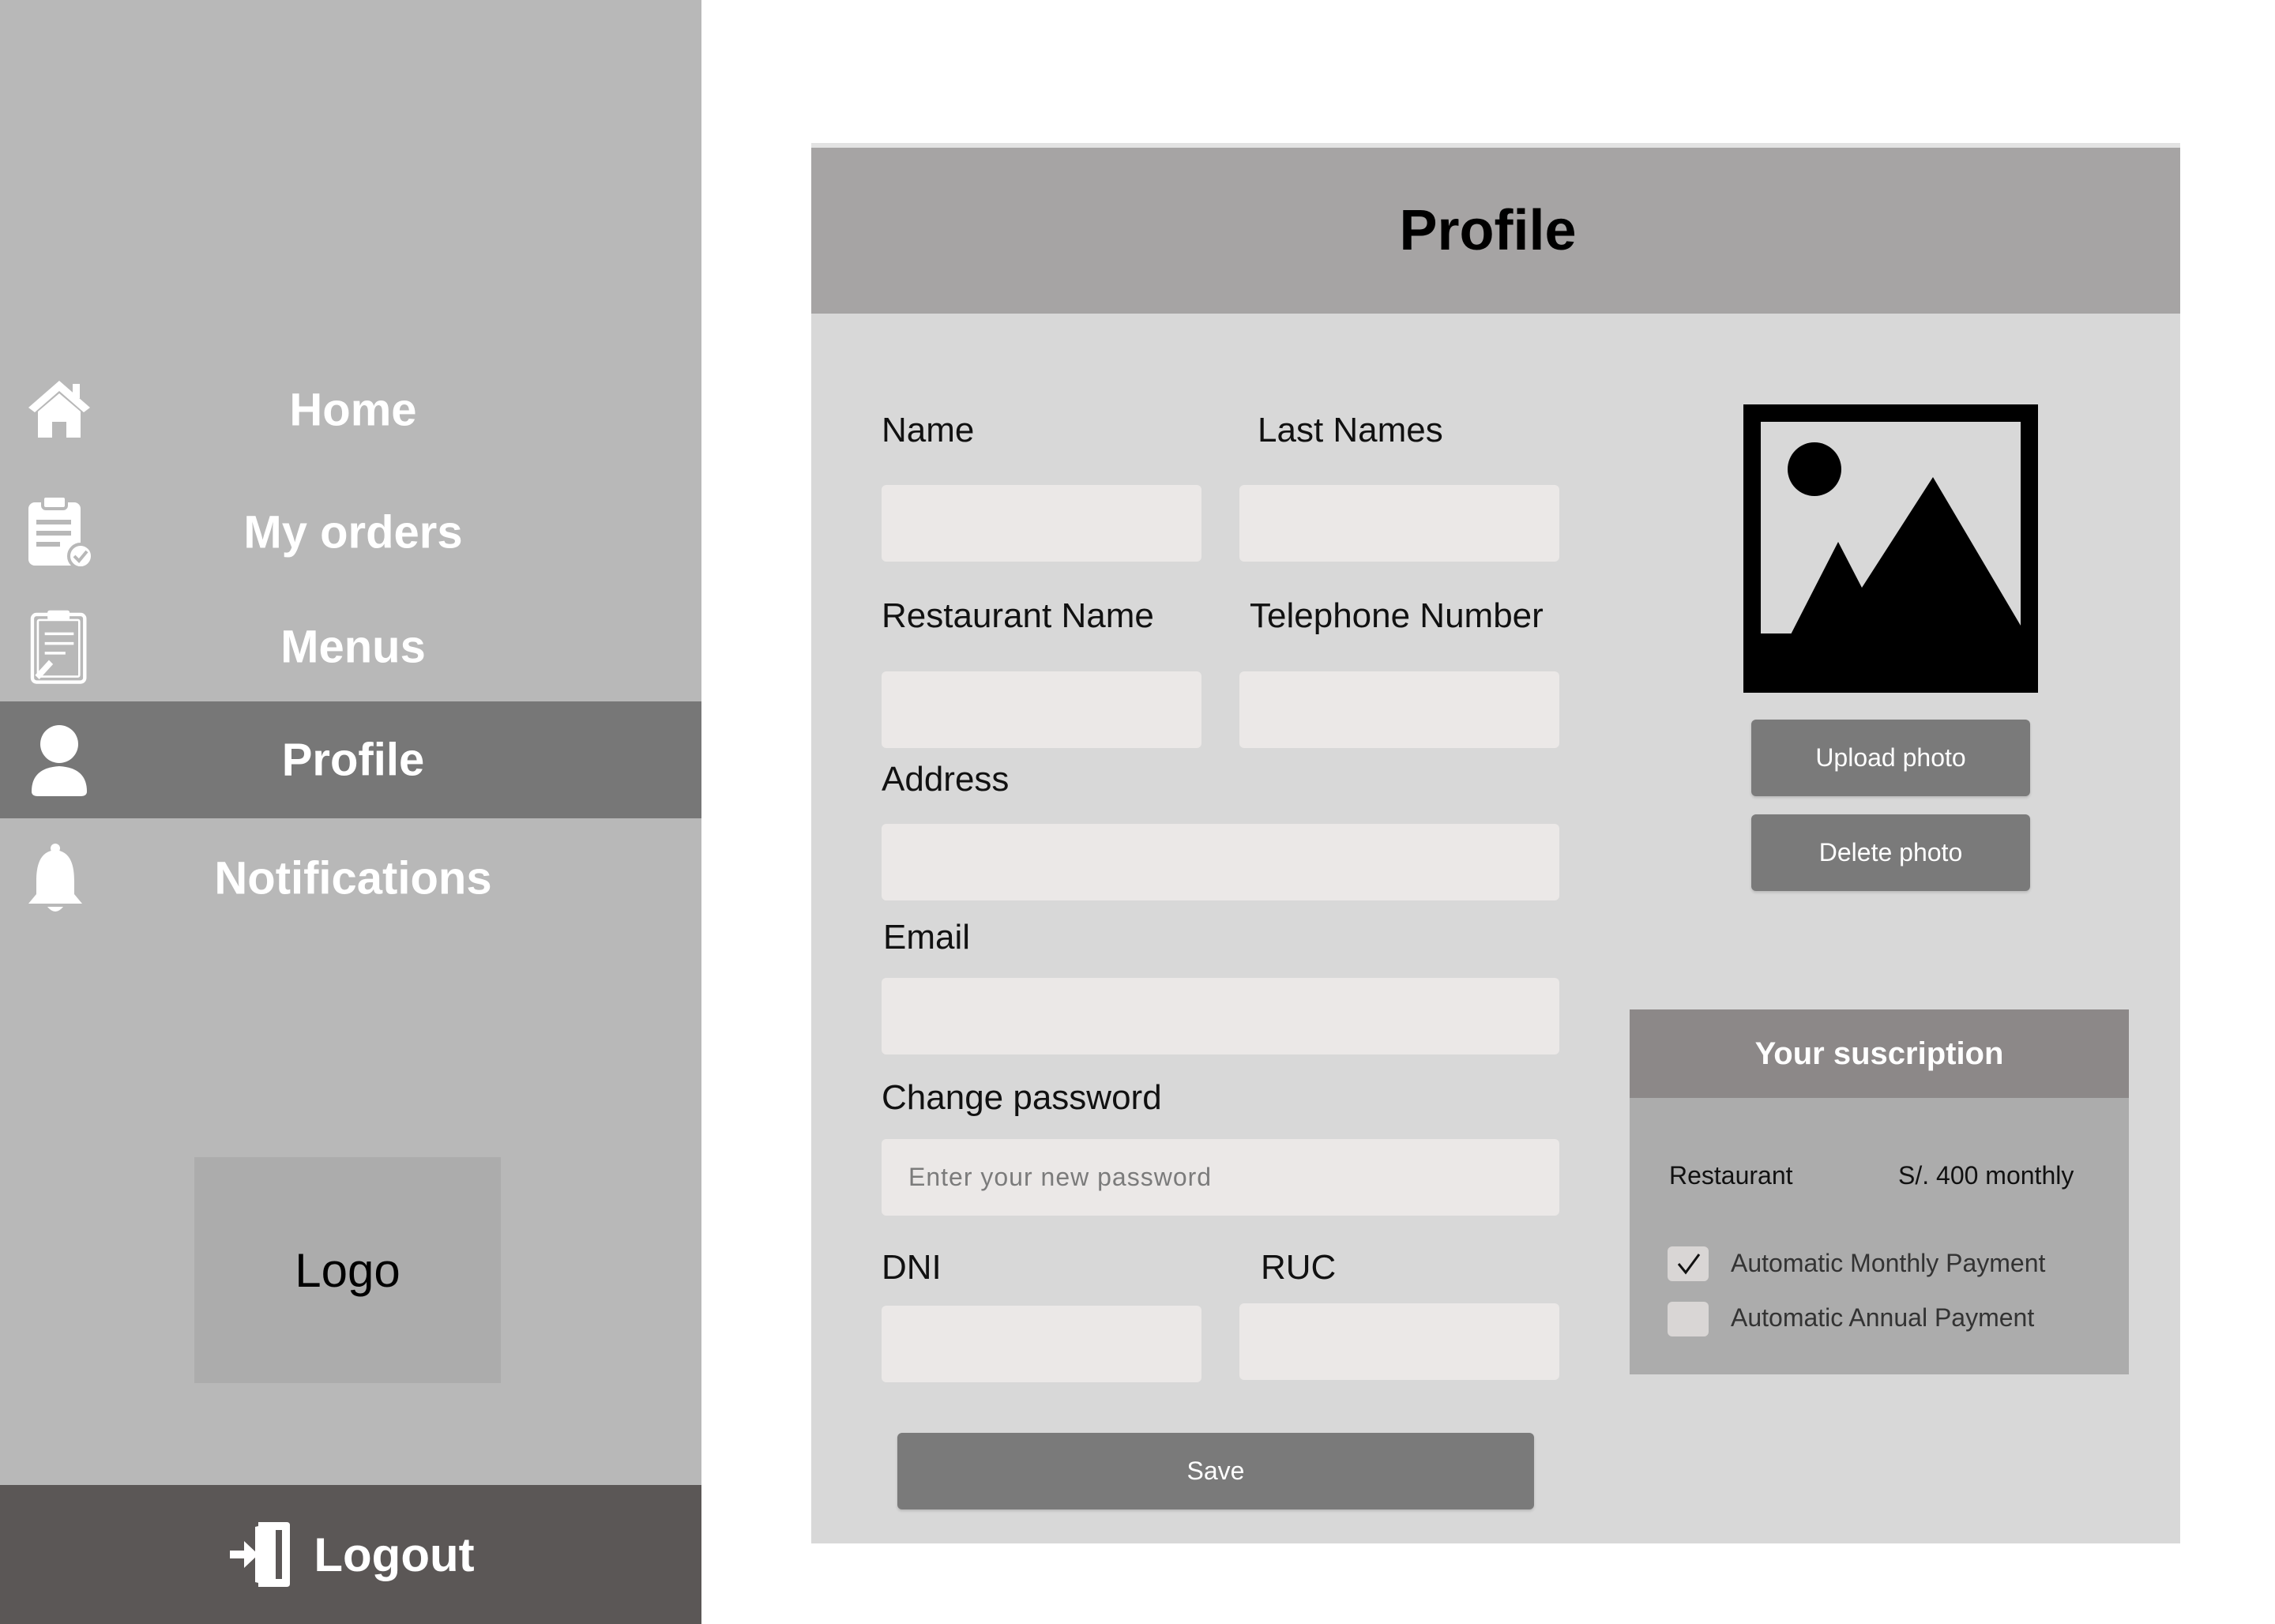 Image resolution: width=2275 pixels, height=1624 pixels. I want to click on delete-photo-label: Delete photo, so click(1890, 852).